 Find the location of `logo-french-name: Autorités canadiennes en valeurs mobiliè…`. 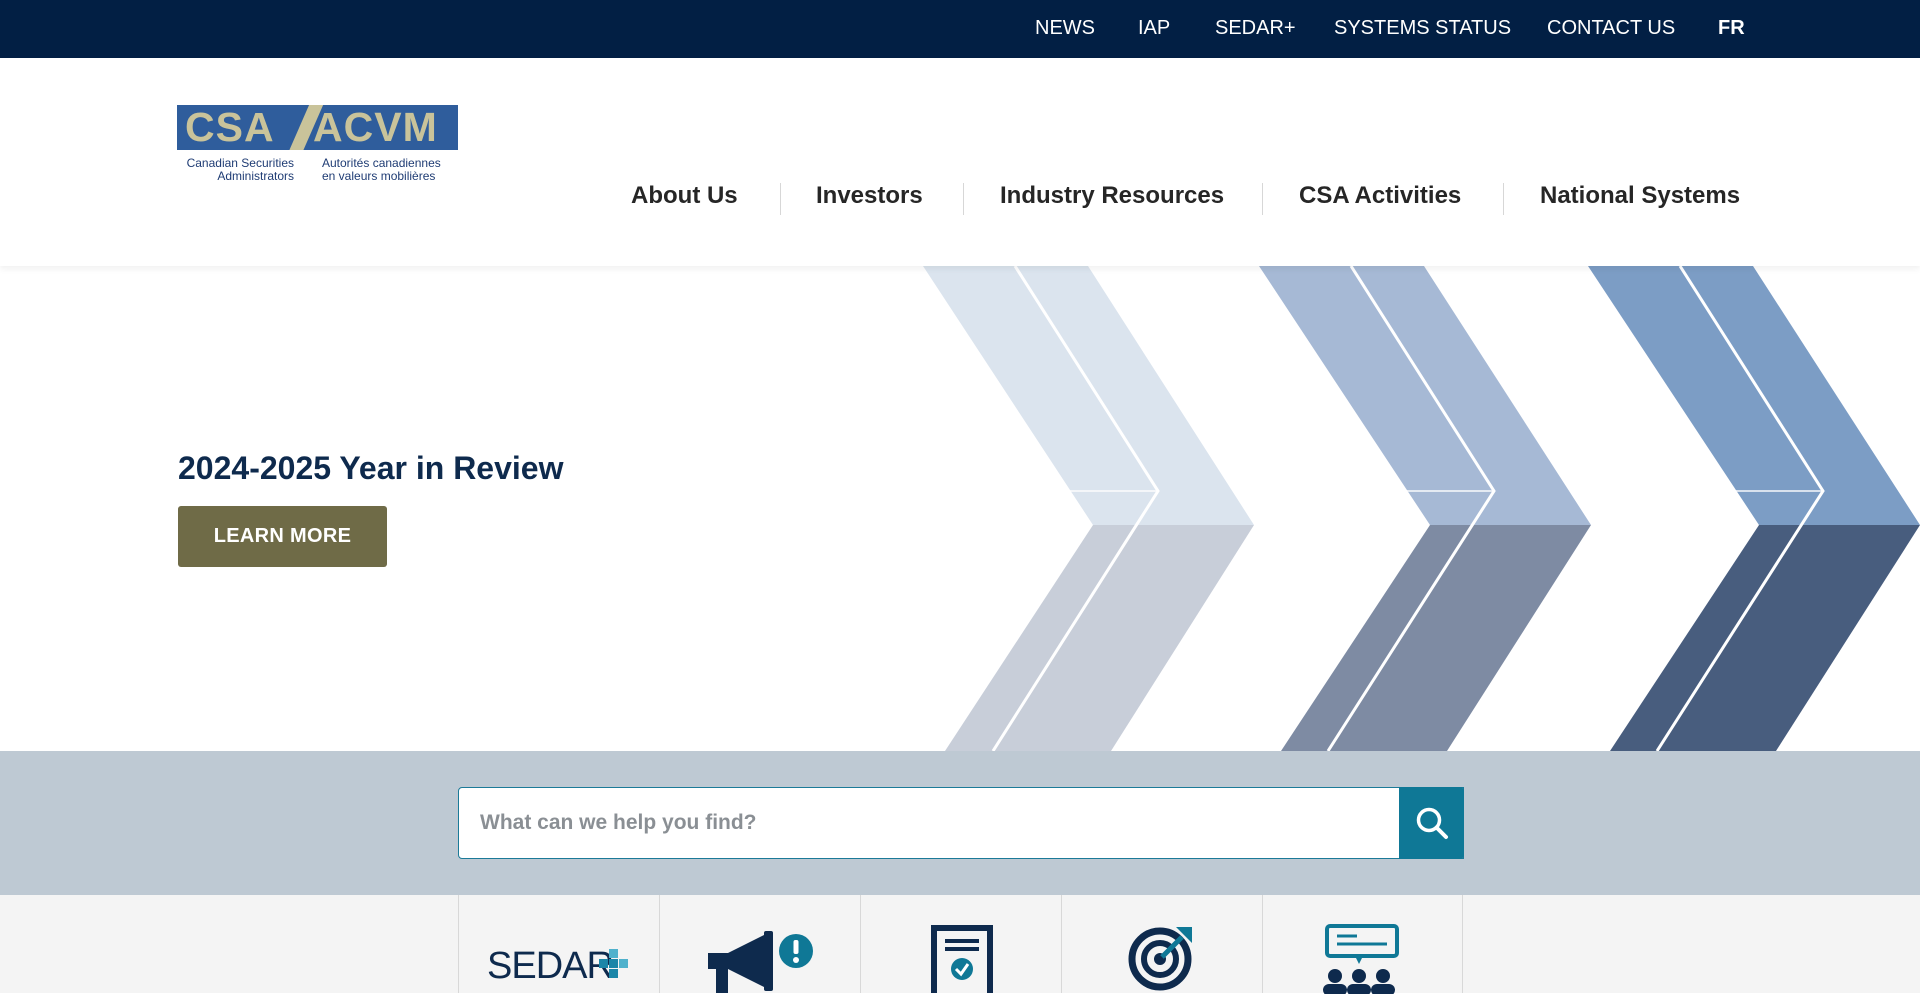

logo-french-name: Autorités canadiennes en valeurs mobiliè… is located at coordinates (381, 169).